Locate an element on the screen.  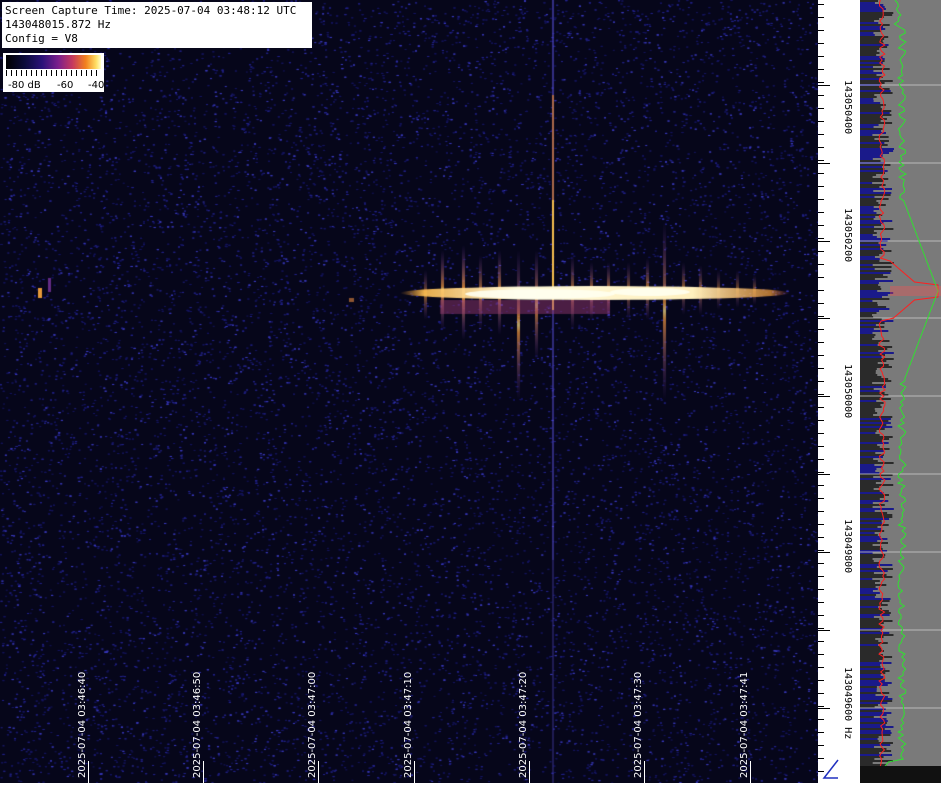
spectrum-trace is located at coordinates (900, 391).